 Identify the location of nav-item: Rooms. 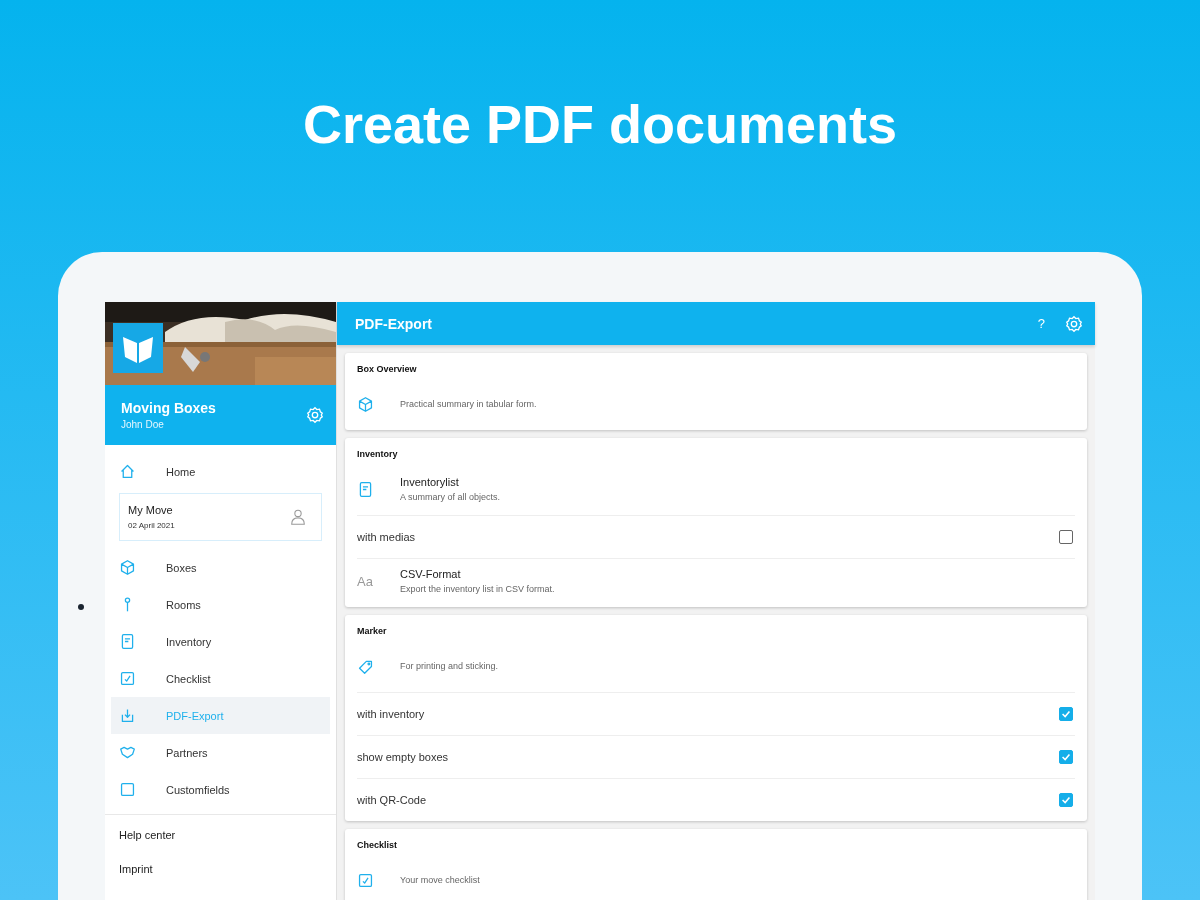
(220, 604).